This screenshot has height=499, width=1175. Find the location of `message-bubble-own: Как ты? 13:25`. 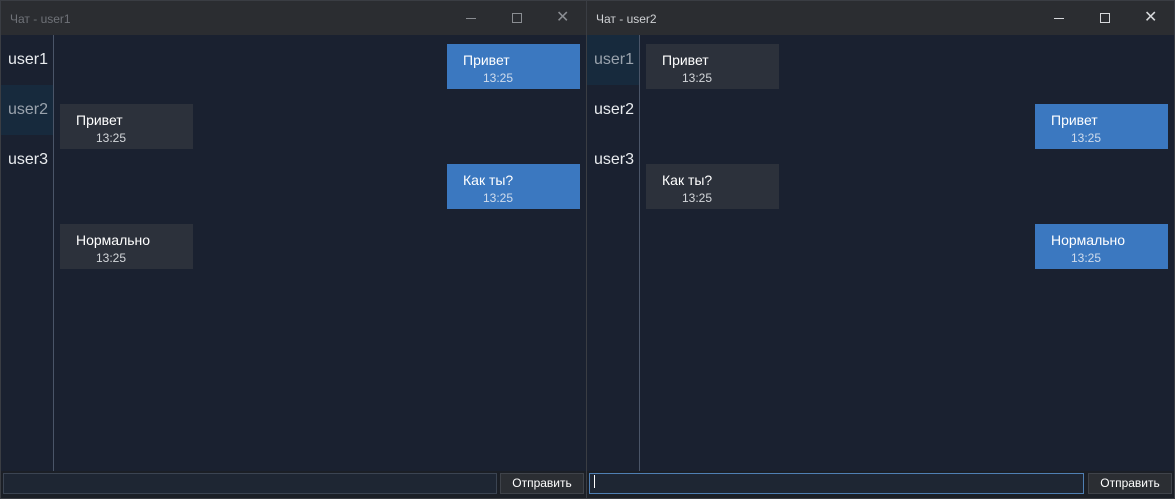

message-bubble-own: Как ты? 13:25 is located at coordinates (513, 186).